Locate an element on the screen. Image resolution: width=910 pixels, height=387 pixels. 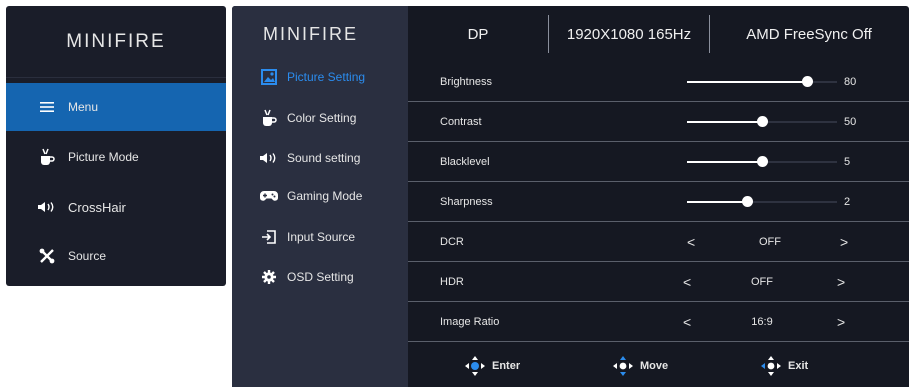
brightness-slider is located at coordinates (762, 81).